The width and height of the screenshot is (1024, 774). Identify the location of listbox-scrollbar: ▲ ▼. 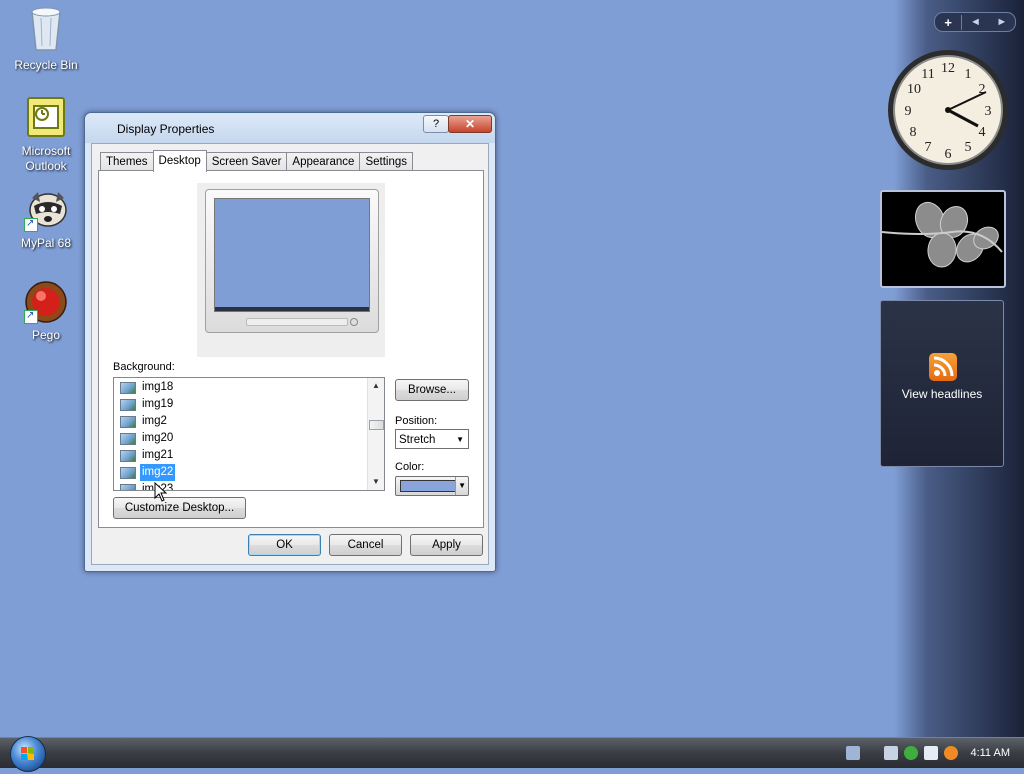
(375, 434).